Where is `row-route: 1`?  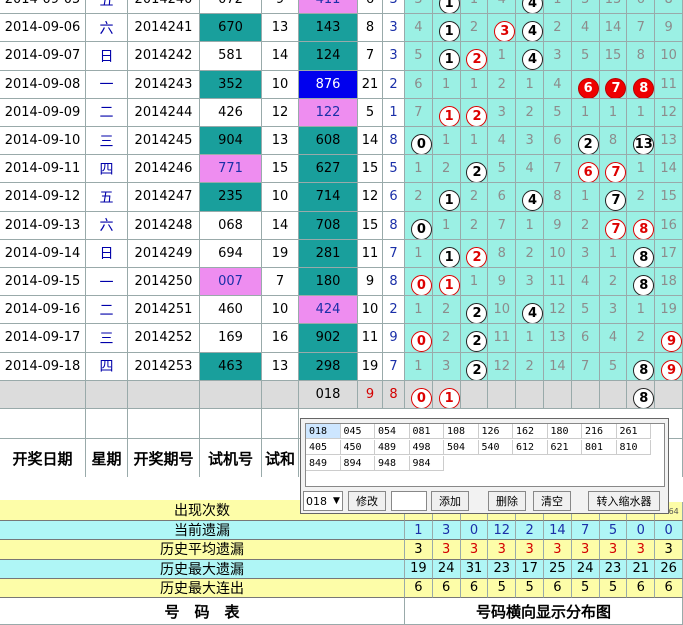
row-route: 1 is located at coordinates (394, 112).